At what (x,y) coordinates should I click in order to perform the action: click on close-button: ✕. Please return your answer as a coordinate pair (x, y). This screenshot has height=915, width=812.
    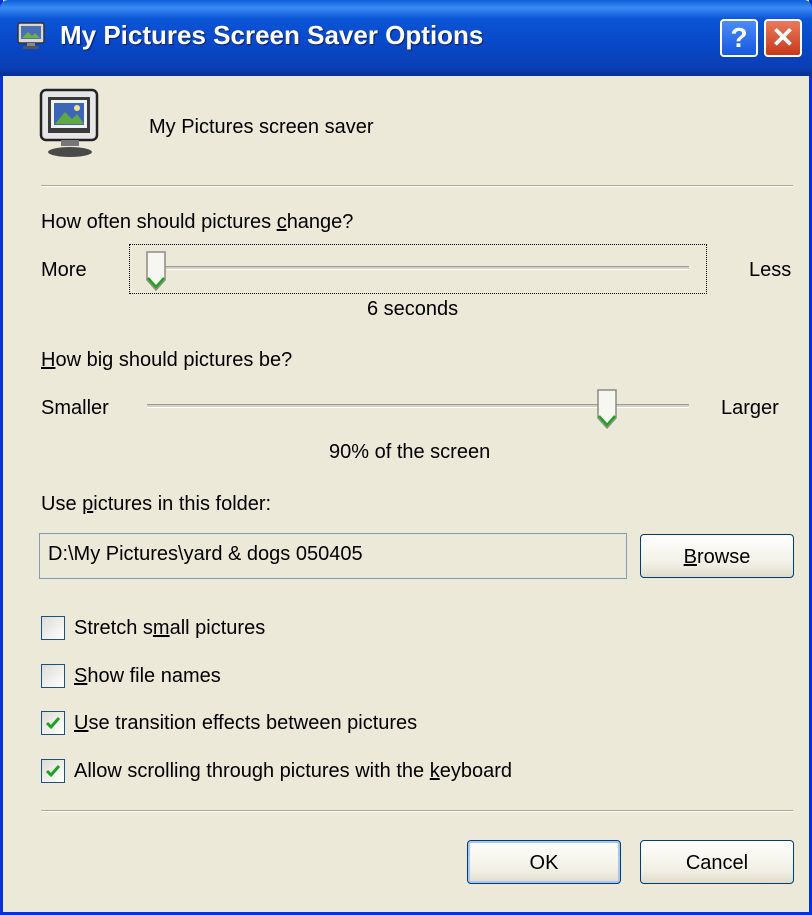
    Looking at the image, I should click on (783, 38).